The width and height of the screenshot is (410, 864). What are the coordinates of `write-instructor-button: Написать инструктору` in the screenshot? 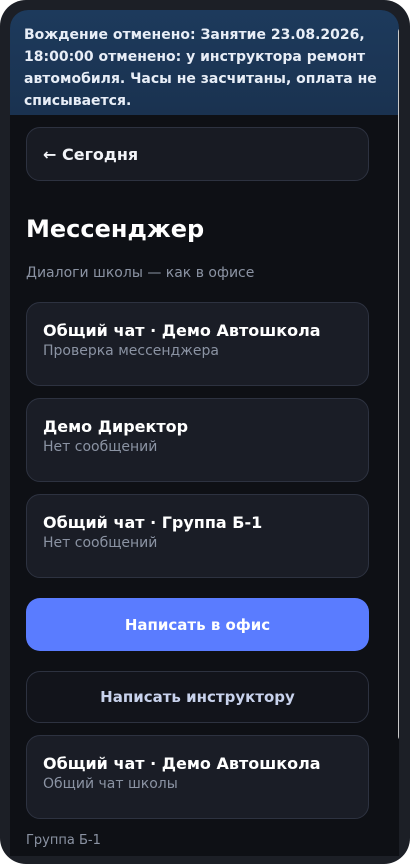 It's located at (197, 697).